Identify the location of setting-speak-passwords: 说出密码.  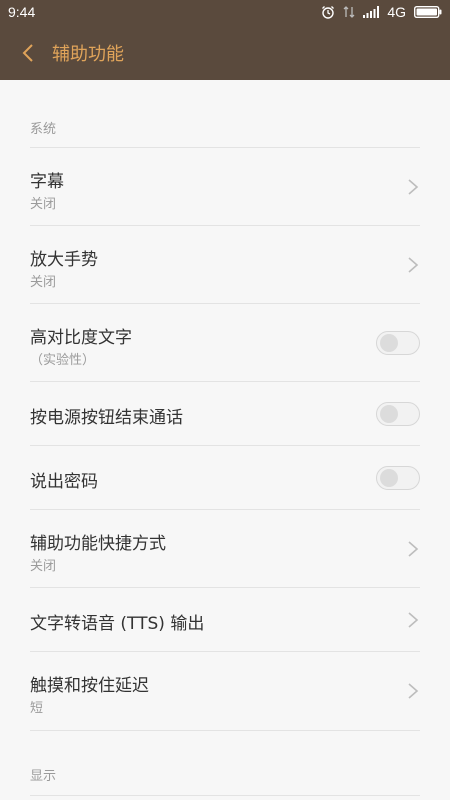
(225, 477).